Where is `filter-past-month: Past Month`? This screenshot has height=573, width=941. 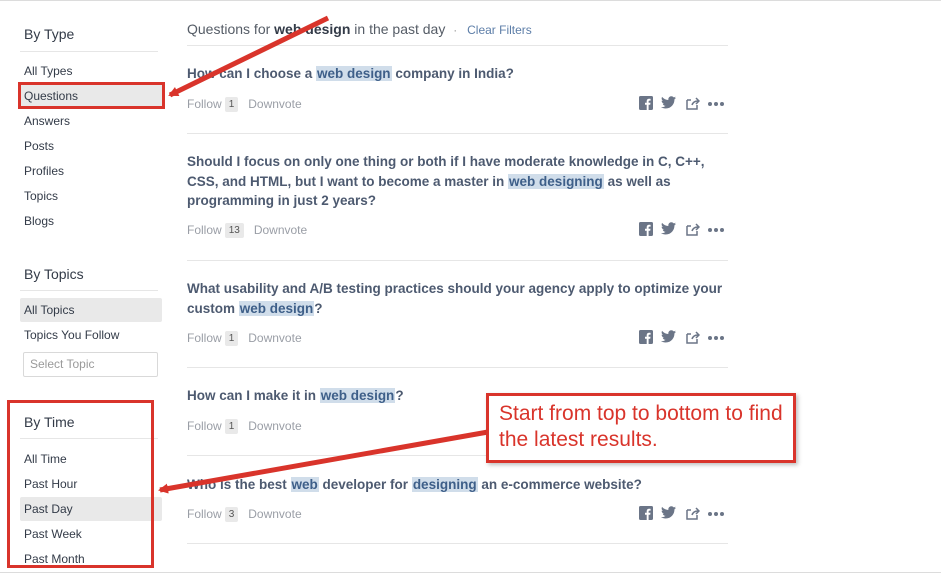
filter-past-month: Past Month is located at coordinates (91, 559).